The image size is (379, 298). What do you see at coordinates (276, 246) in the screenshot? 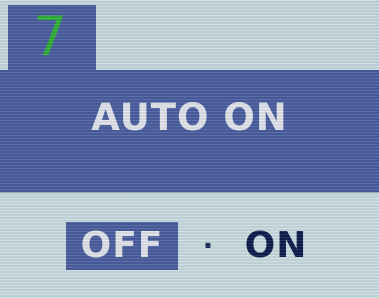
I see `option-on: ON` at bounding box center [276, 246].